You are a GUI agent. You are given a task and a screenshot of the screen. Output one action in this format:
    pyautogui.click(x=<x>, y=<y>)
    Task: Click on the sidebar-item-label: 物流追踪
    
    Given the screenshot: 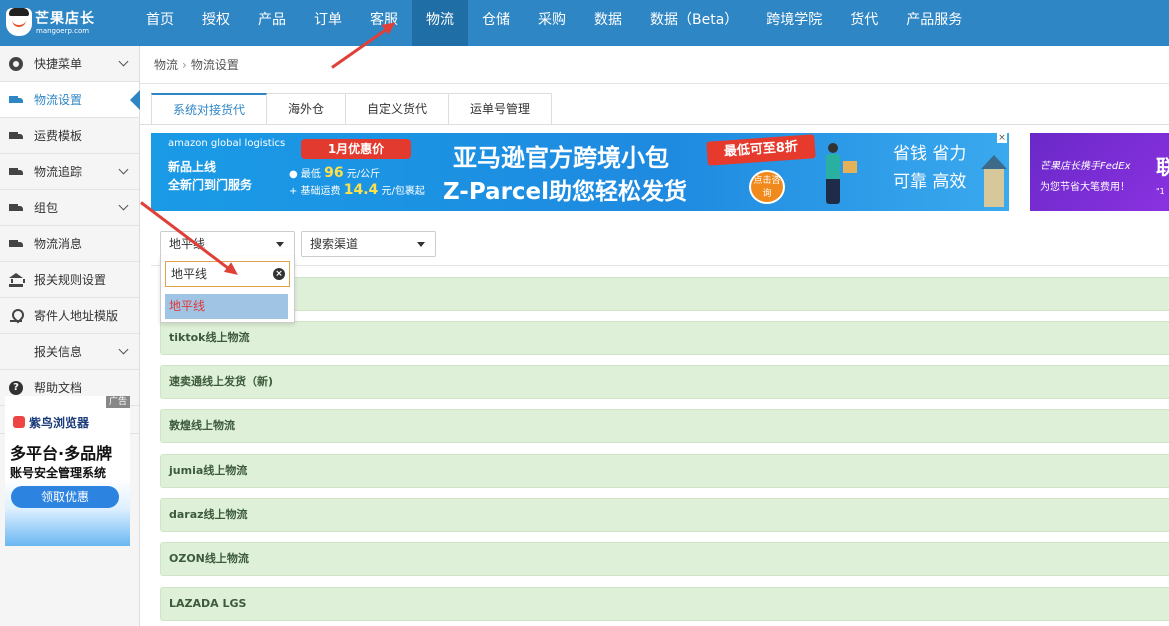 What is the action you would take?
    pyautogui.click(x=58, y=172)
    